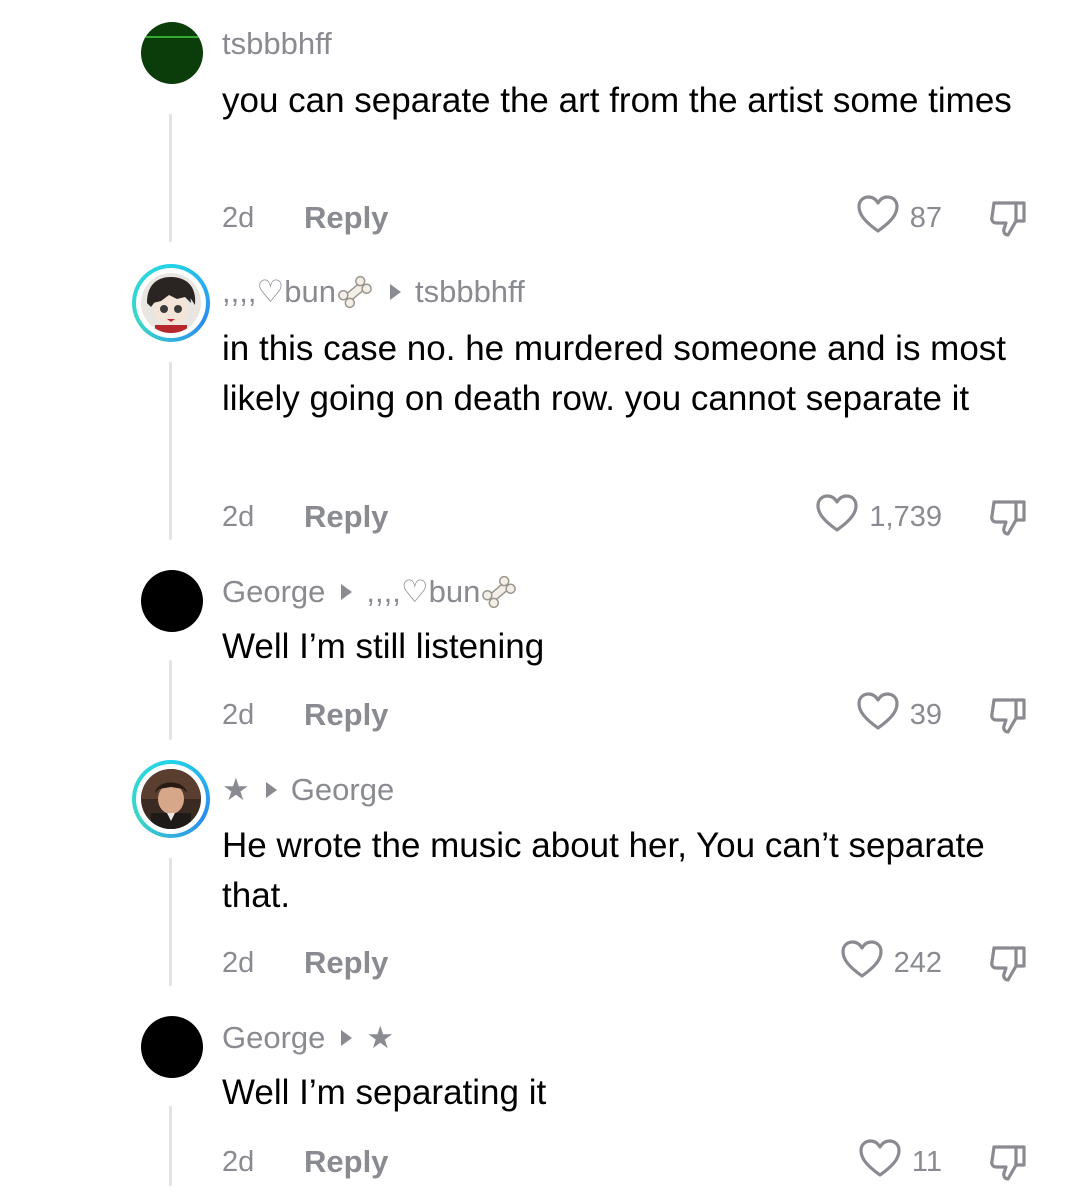  Describe the element at coordinates (627, 1162) in the screenshot. I see `comment-meta: 2d Reply 11` at that location.